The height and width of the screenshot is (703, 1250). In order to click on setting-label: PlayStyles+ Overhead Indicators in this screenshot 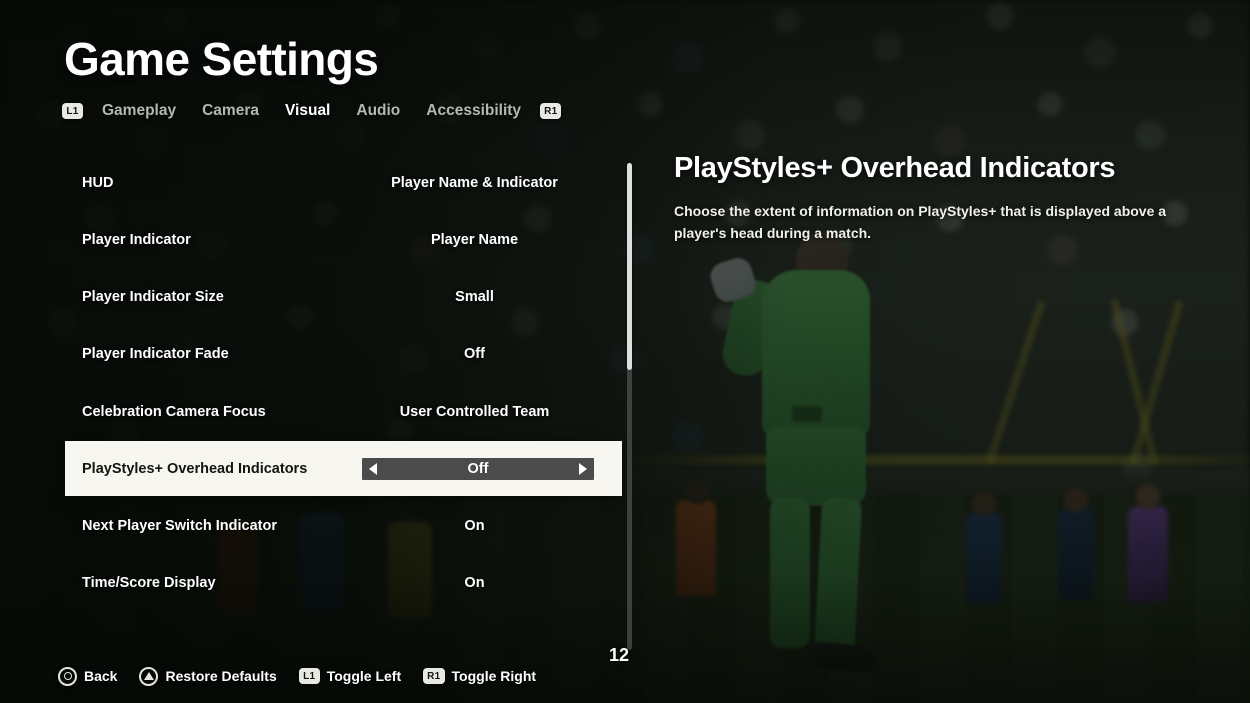, I will do `click(195, 468)`.